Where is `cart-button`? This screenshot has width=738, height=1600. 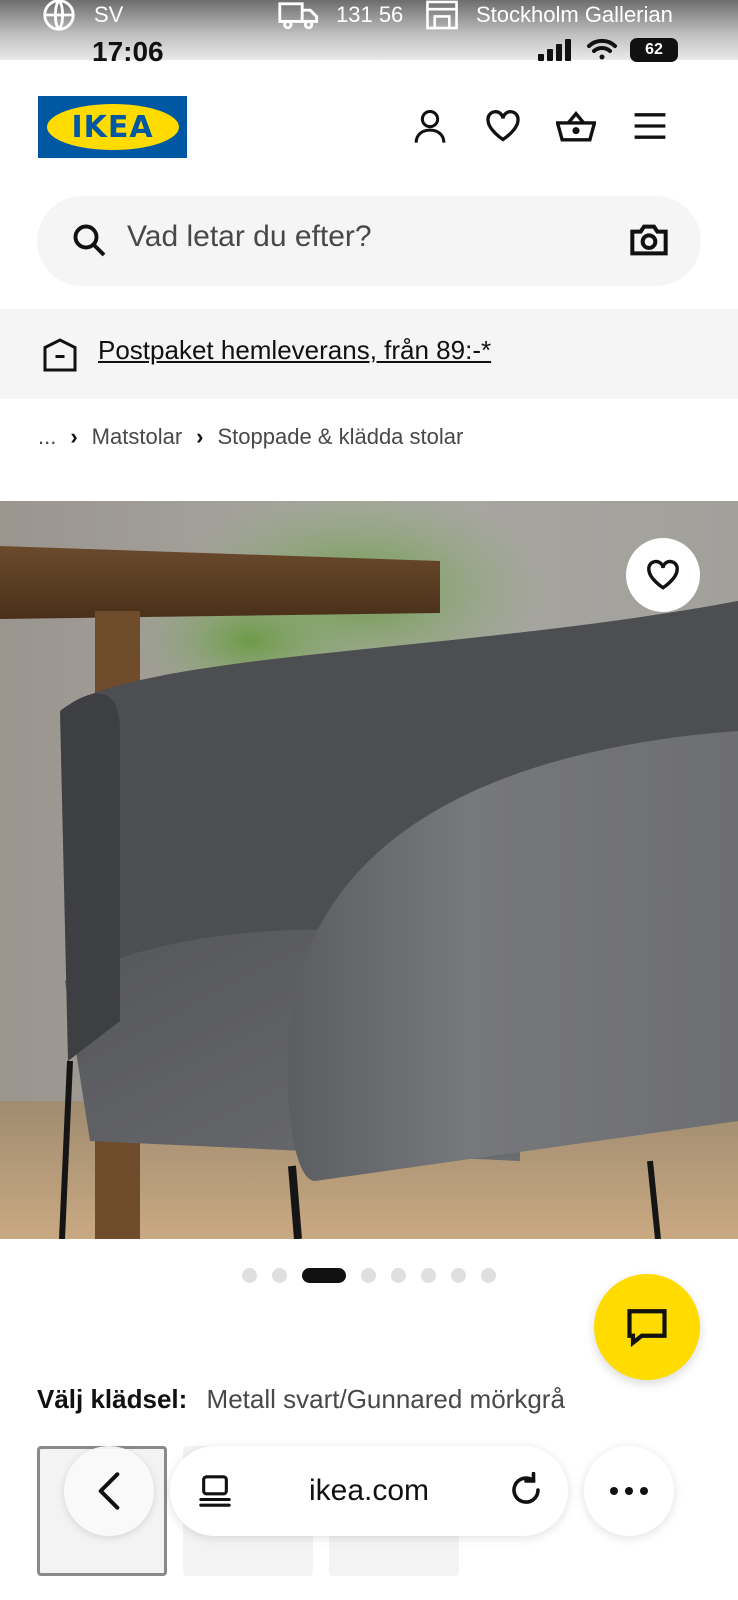
cart-button is located at coordinates (576, 126).